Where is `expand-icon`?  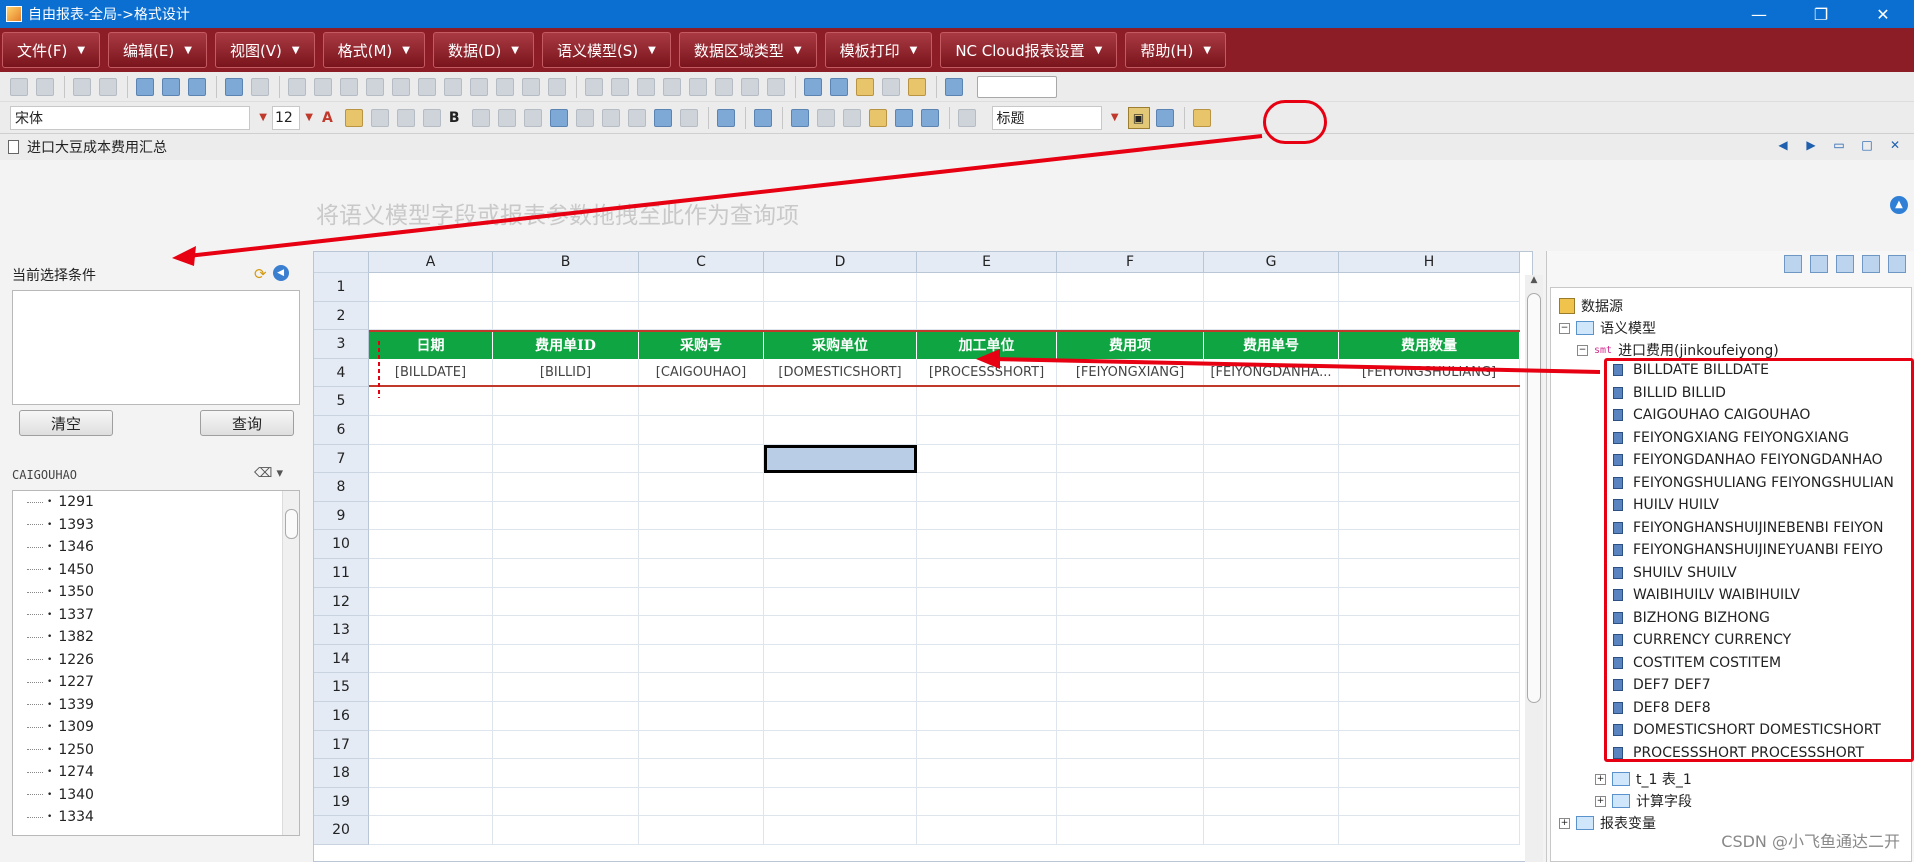
expand-icon is located at coordinates (1871, 264).